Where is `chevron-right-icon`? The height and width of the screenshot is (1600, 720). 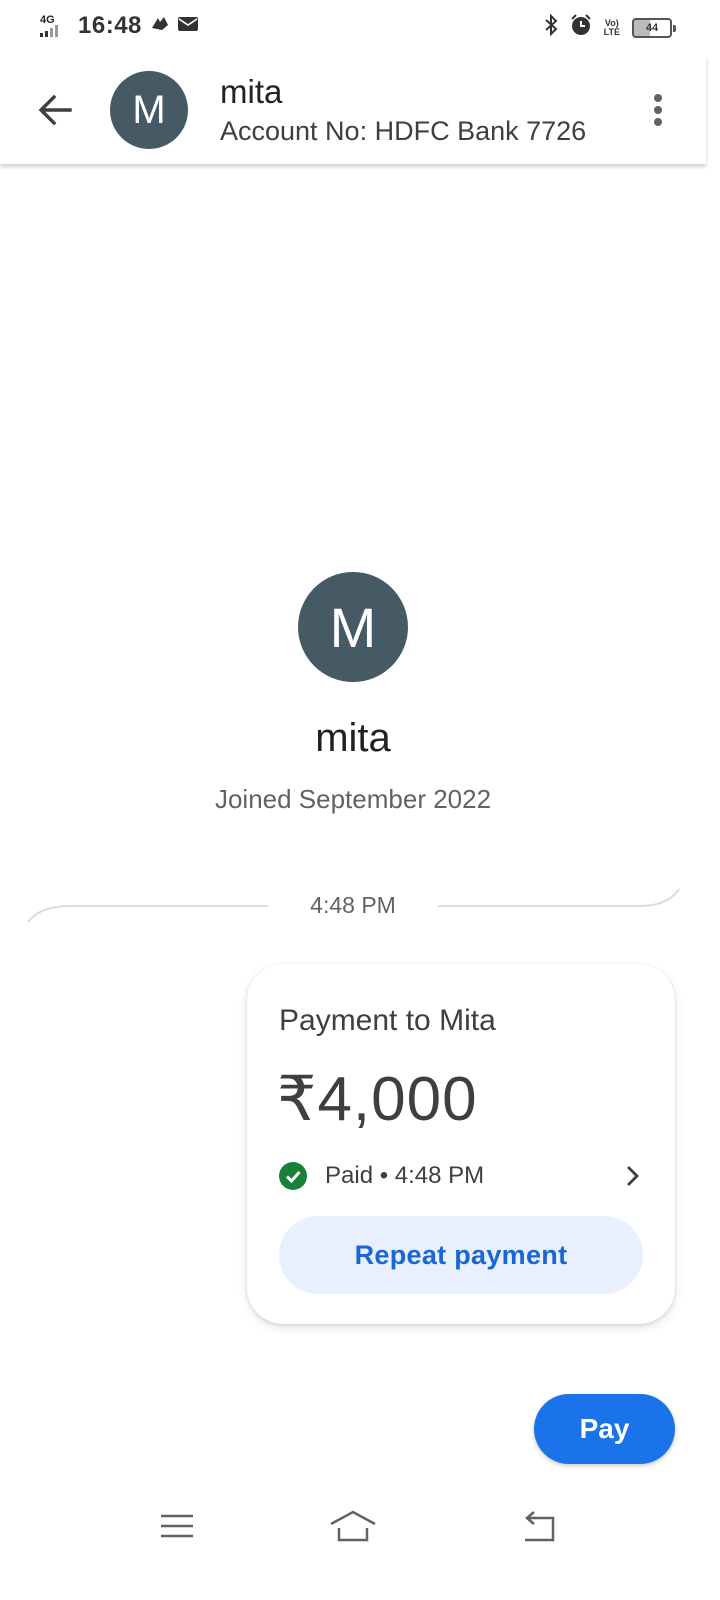
chevron-right-icon is located at coordinates (633, 1176).